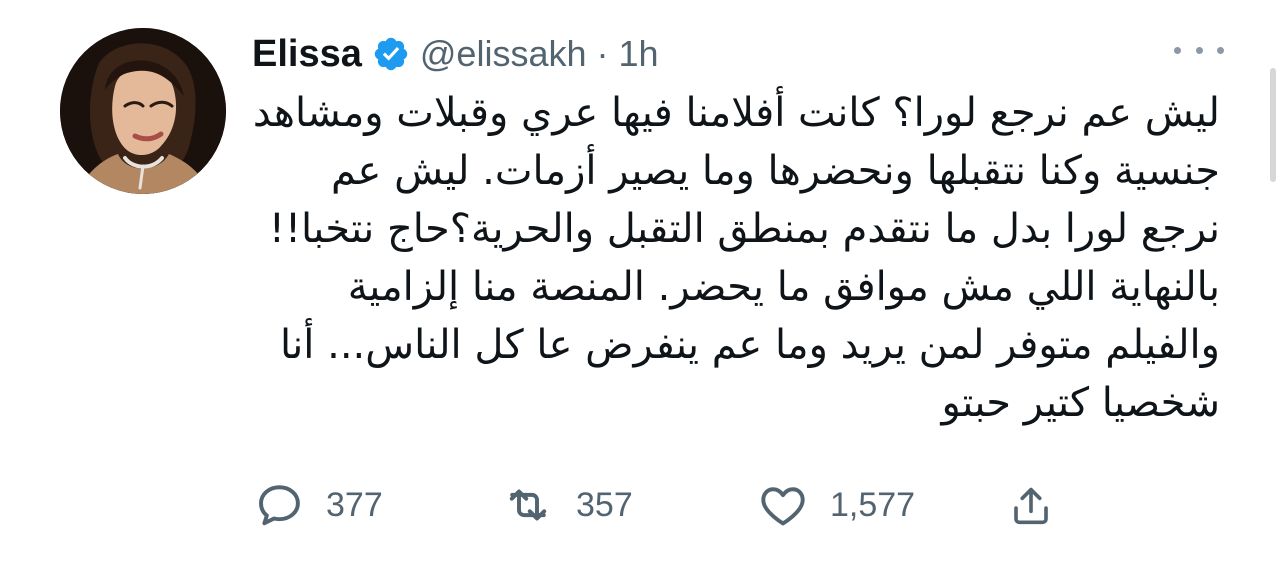 Image resolution: width=1284 pixels, height=565 pixels. What do you see at coordinates (1273, 125) in the screenshot?
I see `scrollbar-thumb` at bounding box center [1273, 125].